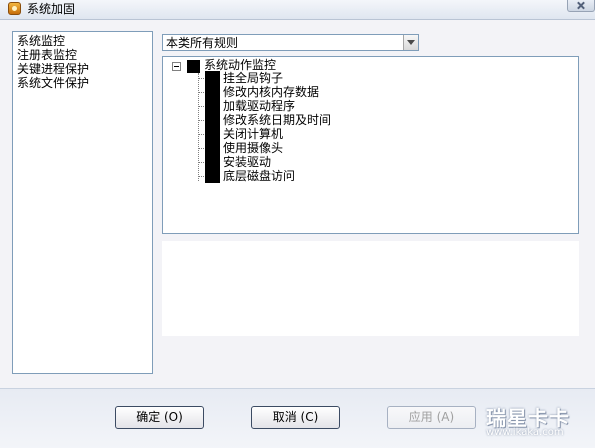 Image resolution: width=595 pixels, height=448 pixels. I want to click on cancel-button: 取消 (C), so click(295, 417).